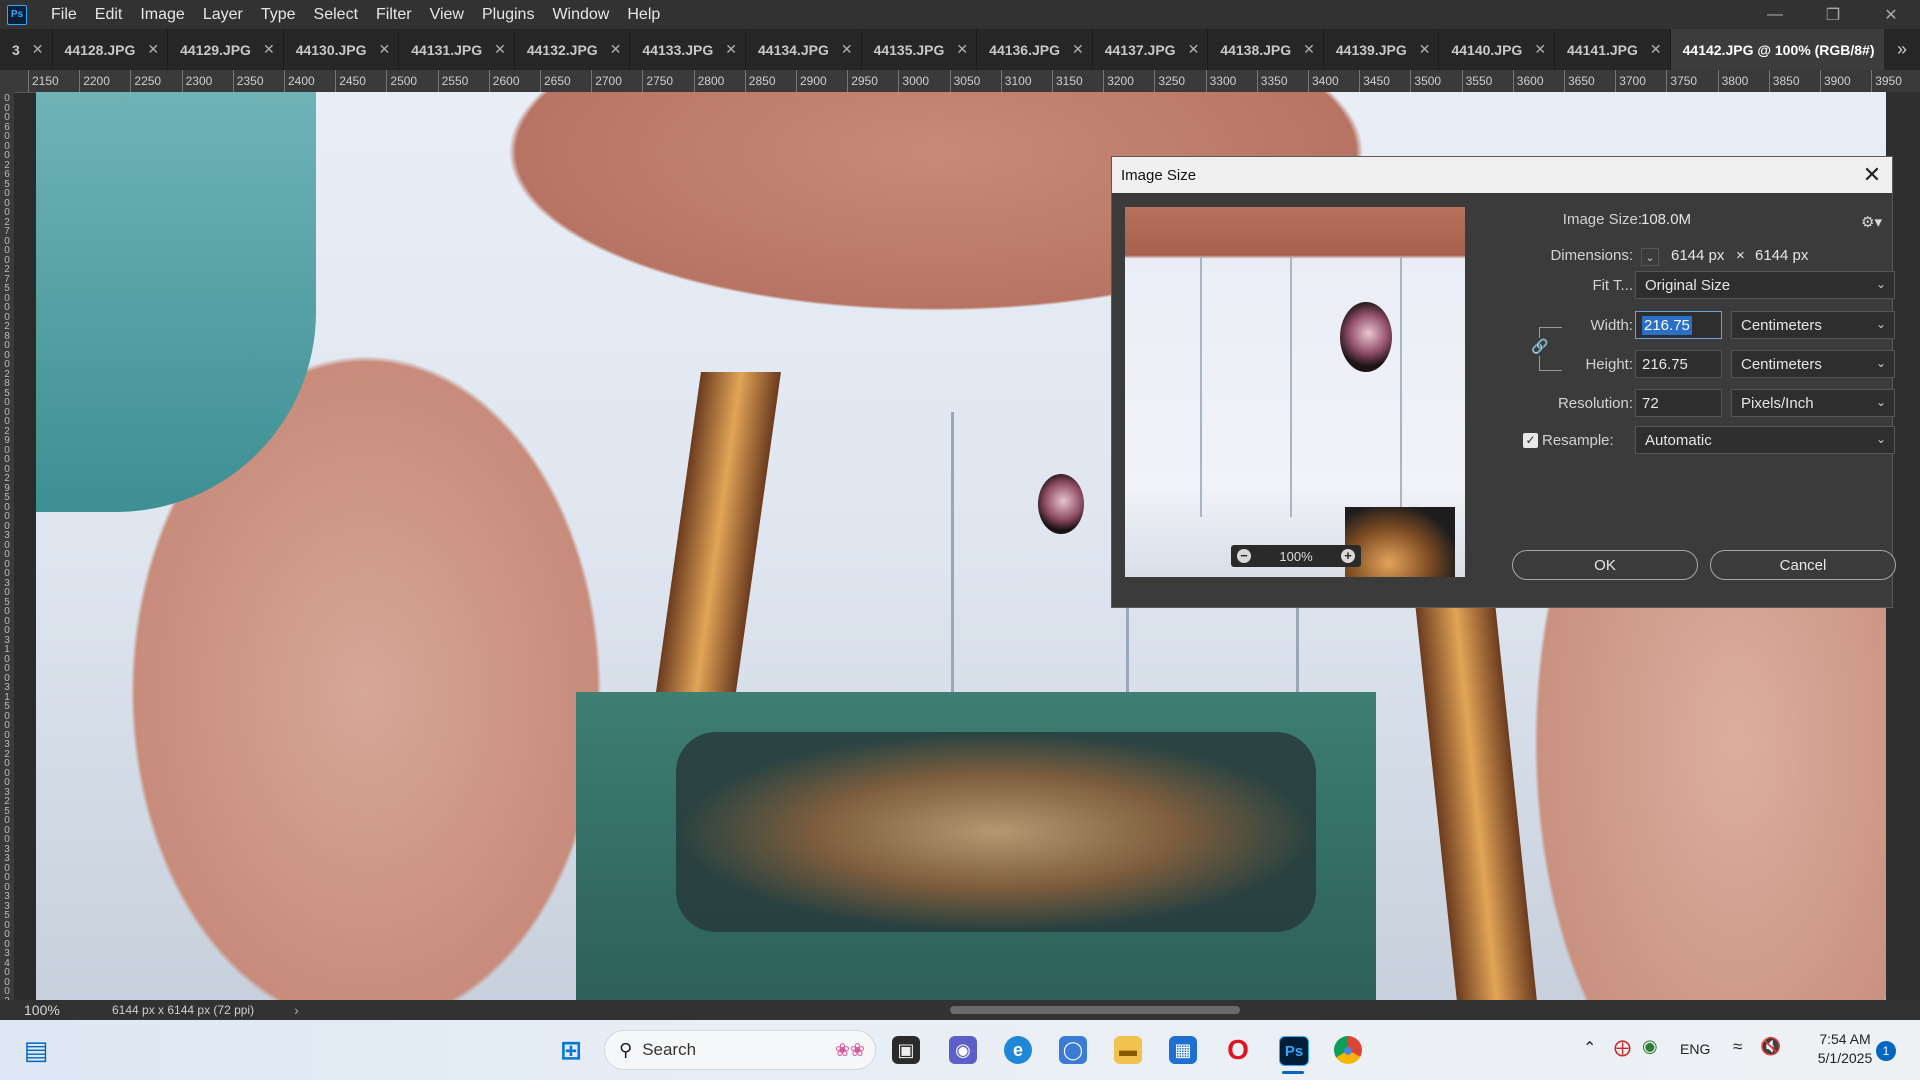  I want to click on settings-gear-icon: ⚙▾, so click(1871, 222).